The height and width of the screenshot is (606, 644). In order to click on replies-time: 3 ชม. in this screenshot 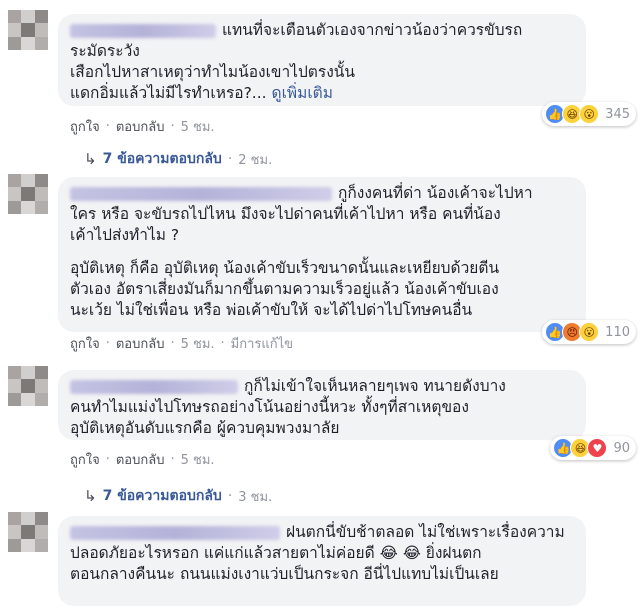, I will do `click(255, 497)`.